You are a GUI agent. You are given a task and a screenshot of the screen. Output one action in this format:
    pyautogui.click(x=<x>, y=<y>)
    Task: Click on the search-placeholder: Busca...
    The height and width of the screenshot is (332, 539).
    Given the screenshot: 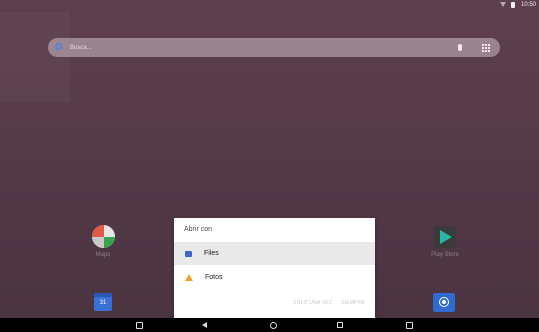 What is the action you would take?
    pyautogui.click(x=264, y=48)
    